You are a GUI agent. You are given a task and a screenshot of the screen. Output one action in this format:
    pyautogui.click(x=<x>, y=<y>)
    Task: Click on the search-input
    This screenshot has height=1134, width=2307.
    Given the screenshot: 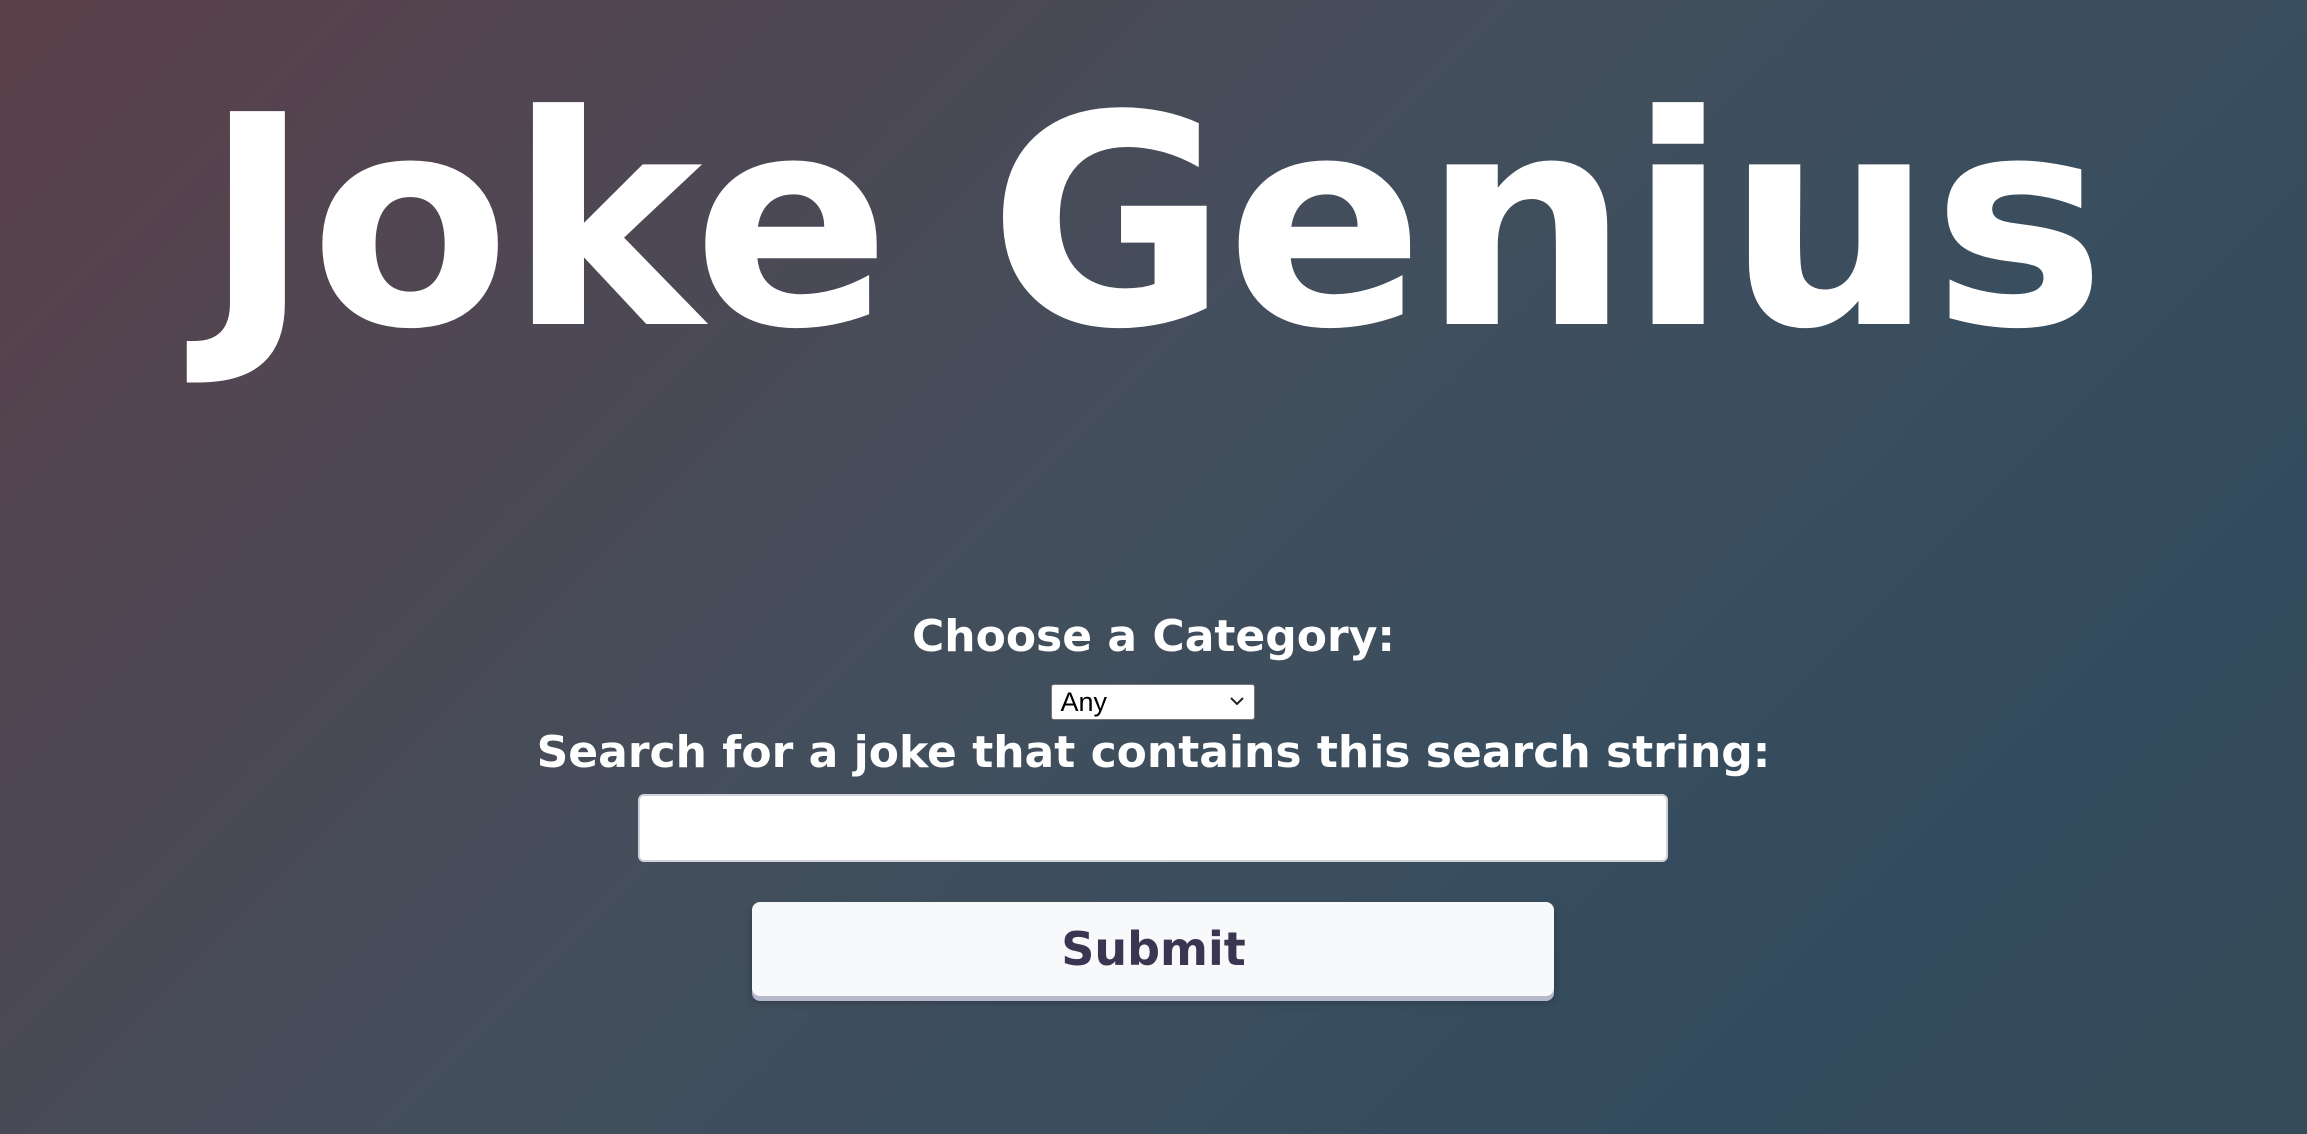 What is the action you would take?
    pyautogui.click(x=1153, y=828)
    